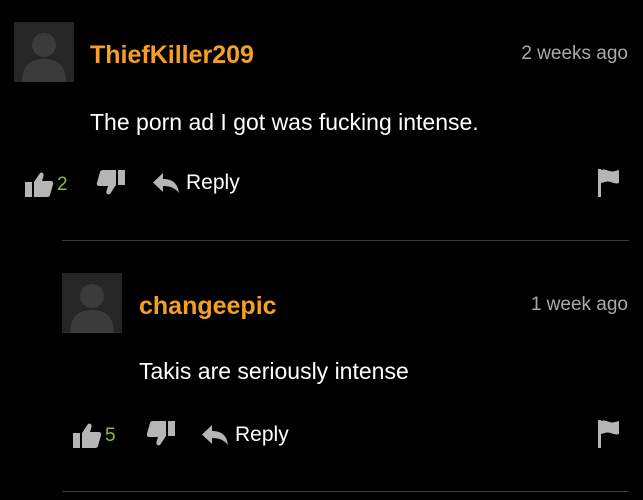 This screenshot has height=500, width=643. What do you see at coordinates (579, 304) in the screenshot?
I see `timestamp: 1 week ago` at bounding box center [579, 304].